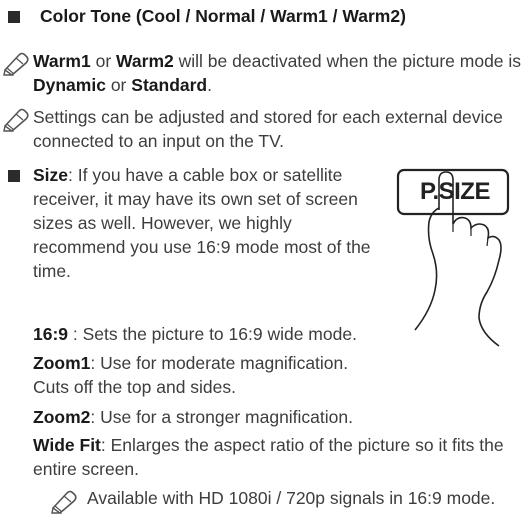 This screenshot has width=531, height=520. What do you see at coordinates (69, 85) in the screenshot?
I see `dynamic-term: Dynamic` at bounding box center [69, 85].